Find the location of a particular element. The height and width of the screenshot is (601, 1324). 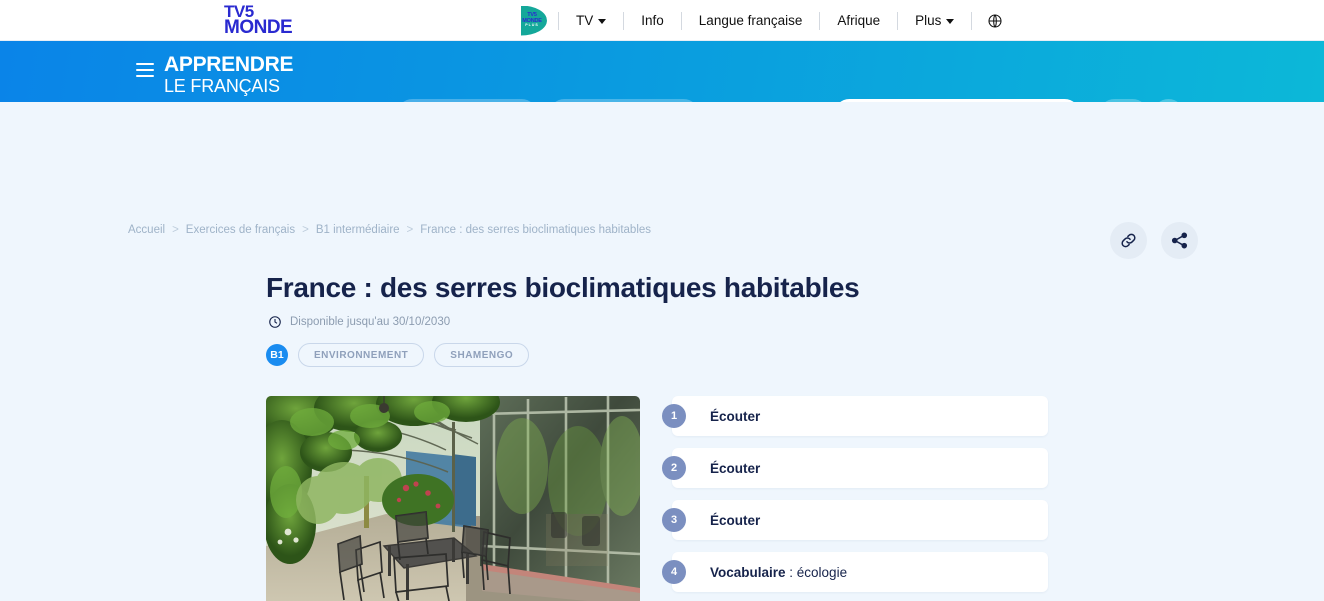

availability-row: Disponible jusqu'au 30/10/2030 is located at coordinates (359, 322).